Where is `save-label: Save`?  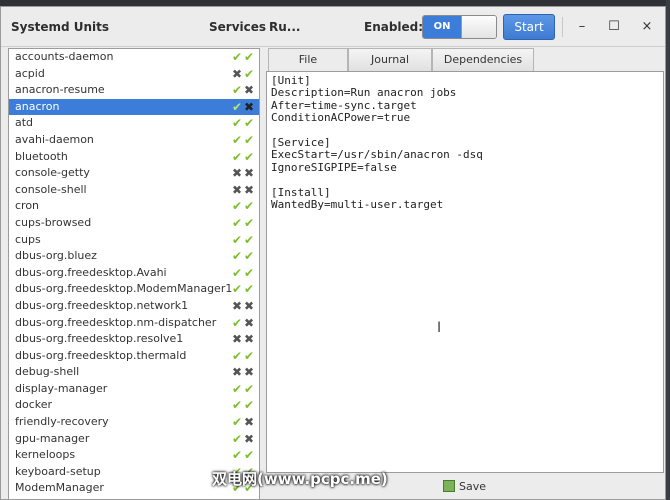 save-label: Save is located at coordinates (473, 486).